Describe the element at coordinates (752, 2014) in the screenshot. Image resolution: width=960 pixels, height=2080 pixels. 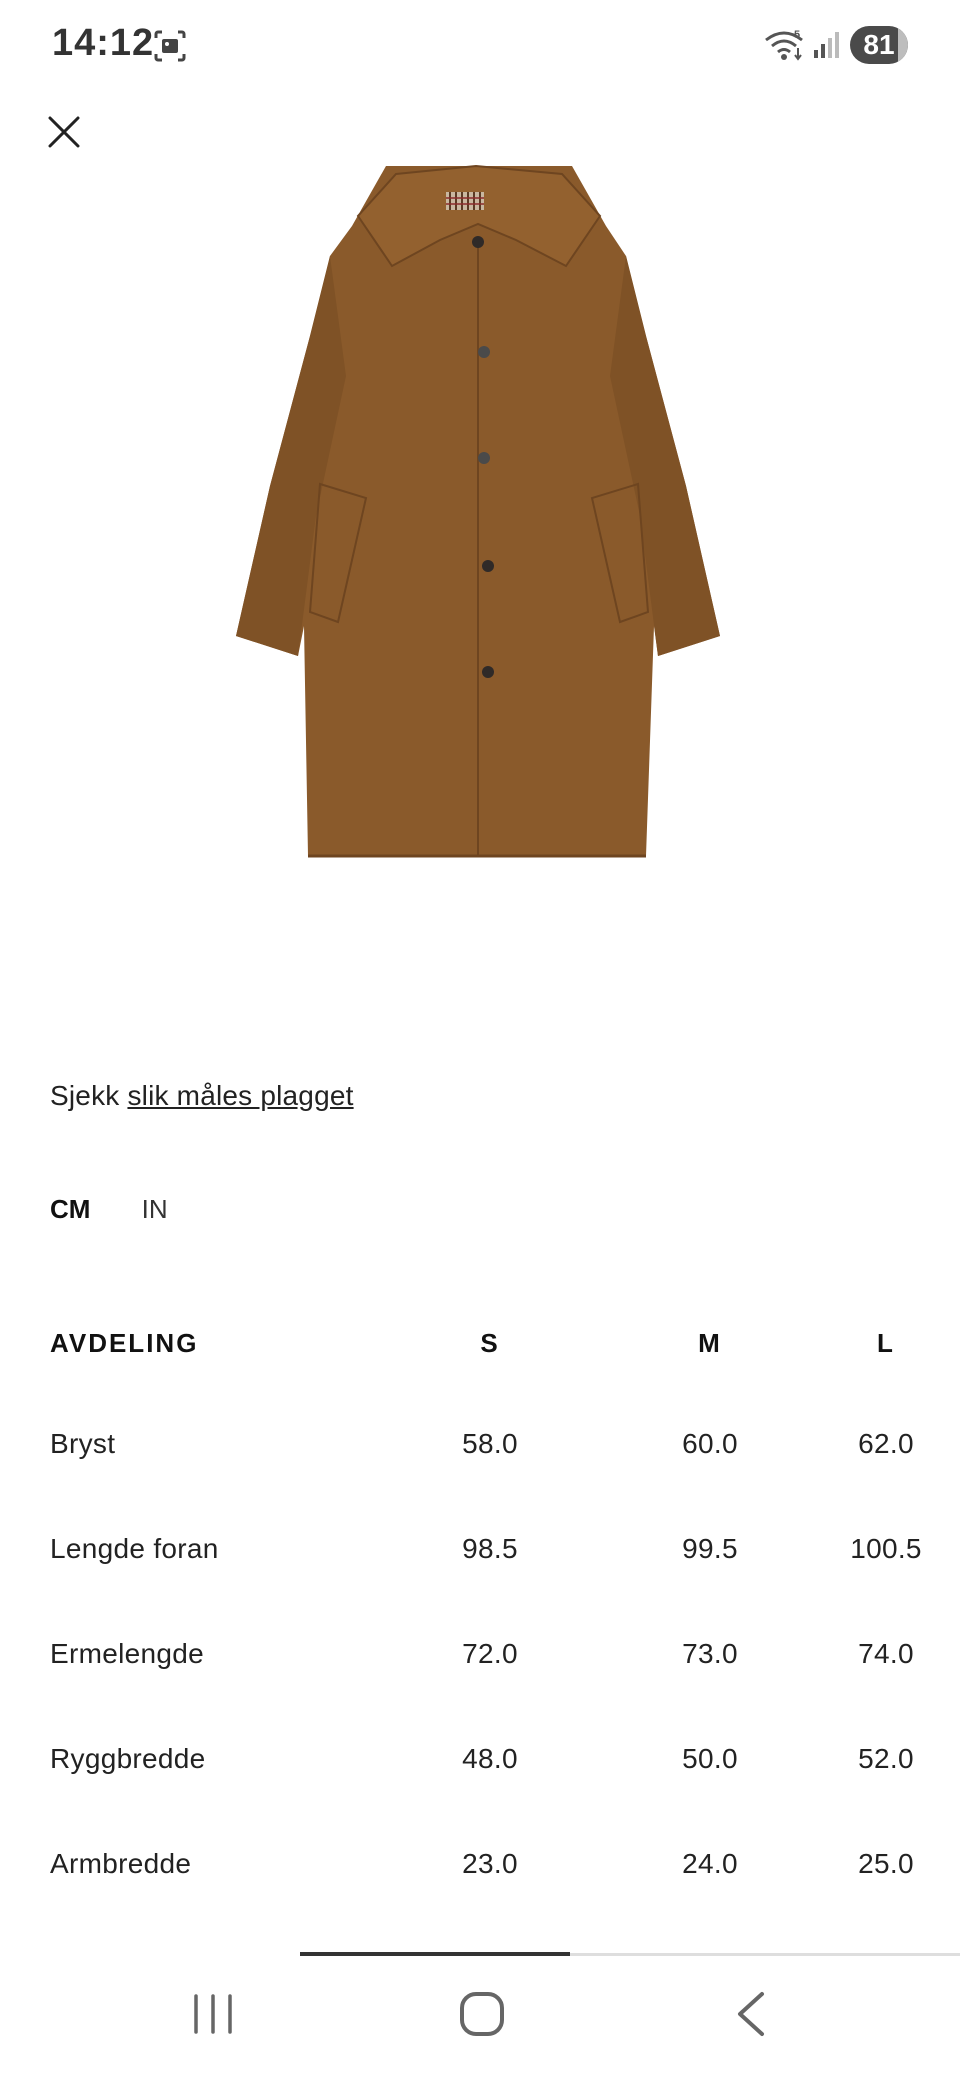
I see `back-icon` at that location.